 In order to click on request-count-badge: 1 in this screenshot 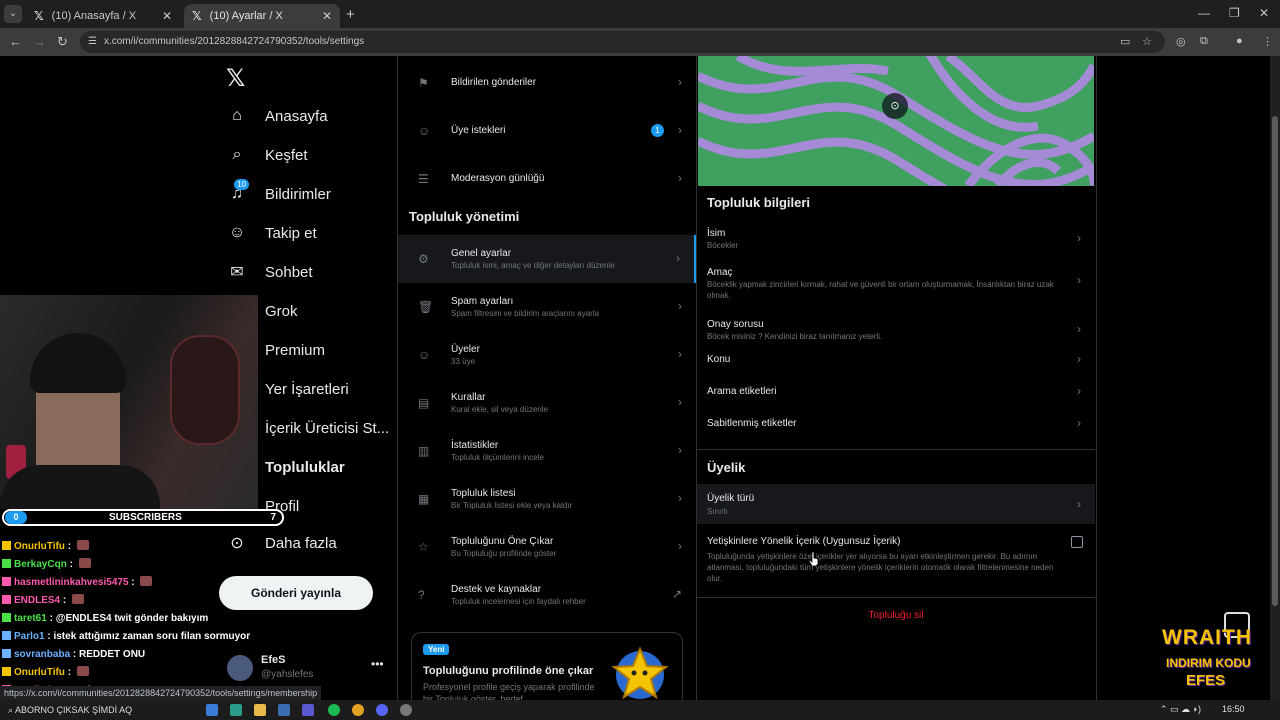, I will do `click(657, 130)`.